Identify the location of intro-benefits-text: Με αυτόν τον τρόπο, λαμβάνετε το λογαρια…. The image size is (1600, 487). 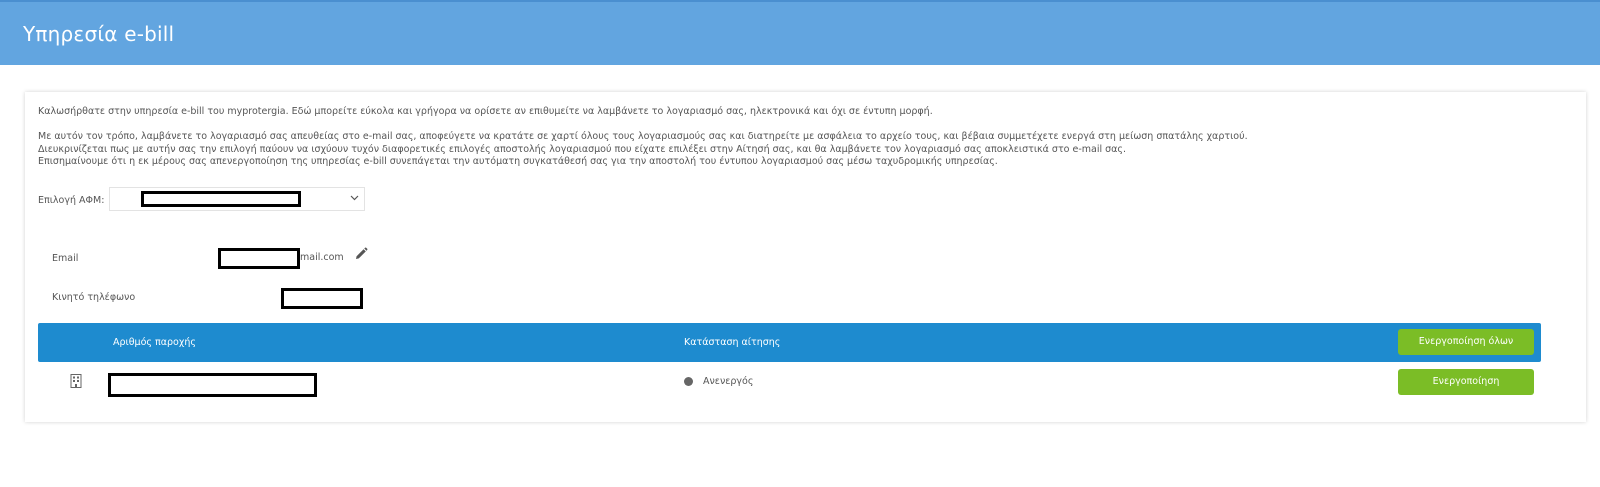
(643, 136).